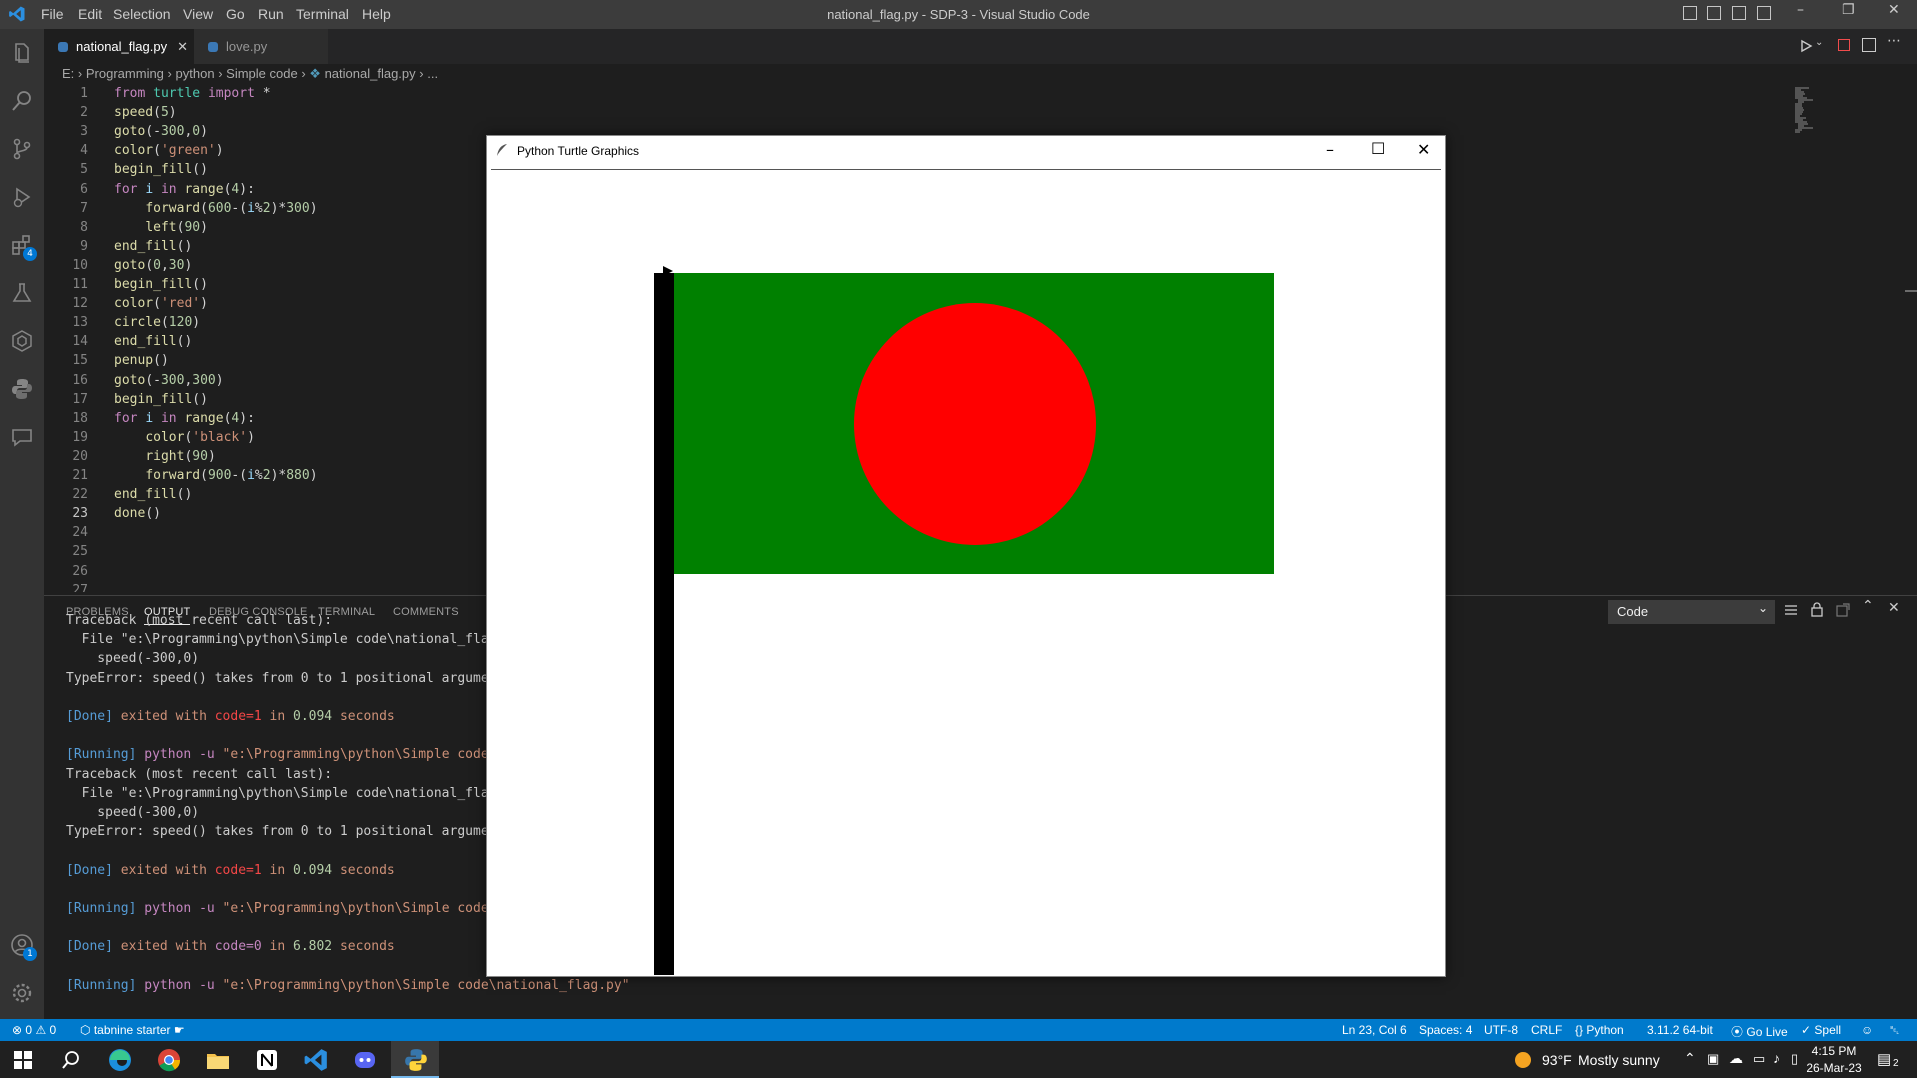  I want to click on notification-center-icon: ▤, so click(1884, 1059).